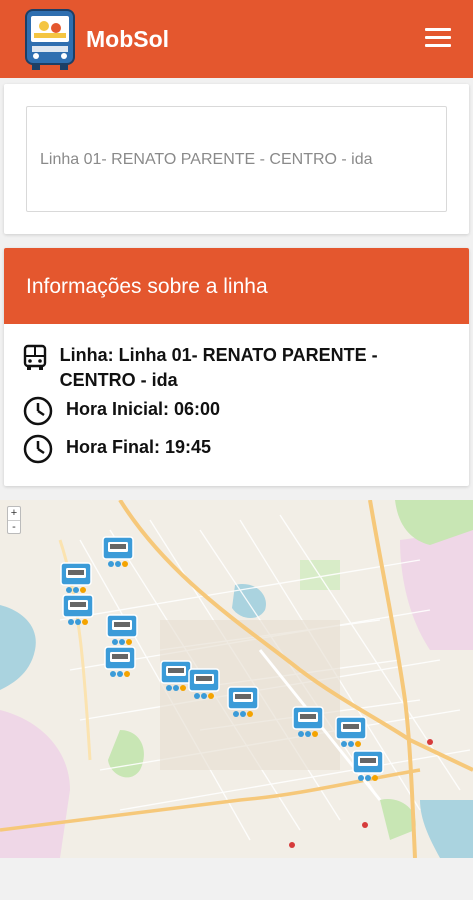 The width and height of the screenshot is (473, 900). Describe the element at coordinates (143, 409) in the screenshot. I see `start-time-text: Hora Inicial: 06:00` at that location.